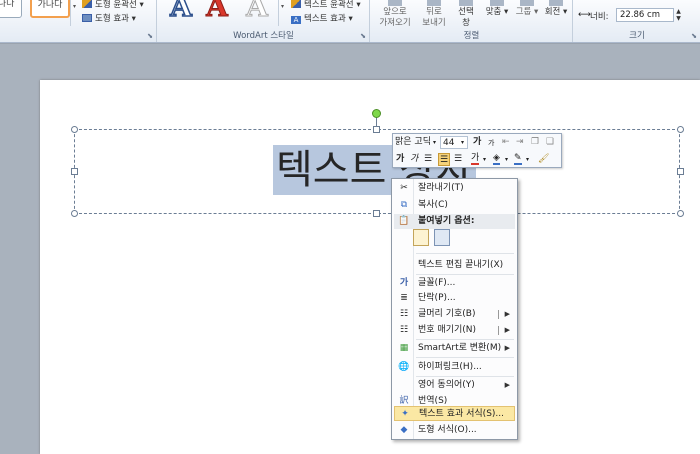 Image resolution: width=700 pixels, height=454 pixels. I want to click on shrink-font-button: 가, so click(491, 143).